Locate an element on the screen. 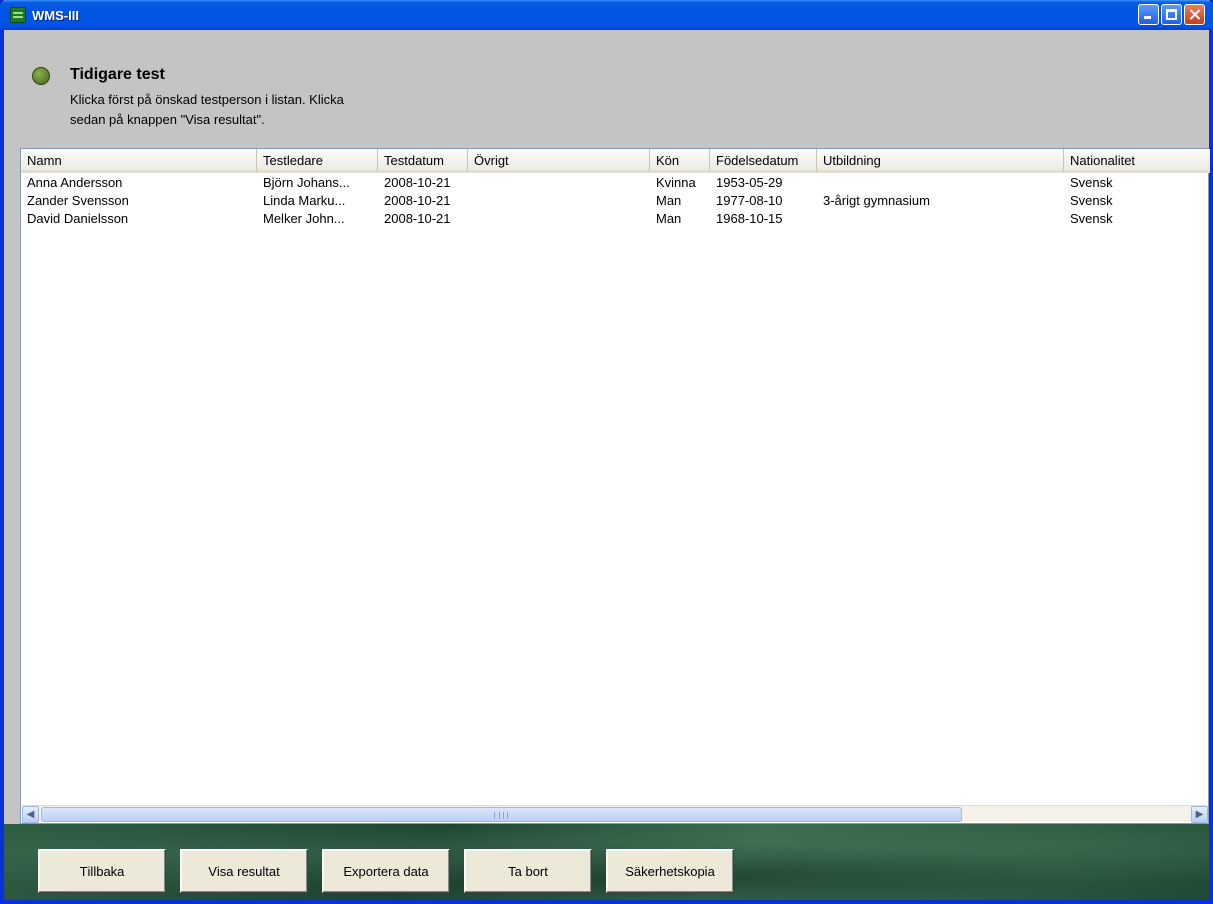  column-header-testledare: Testledare is located at coordinates (317, 161).